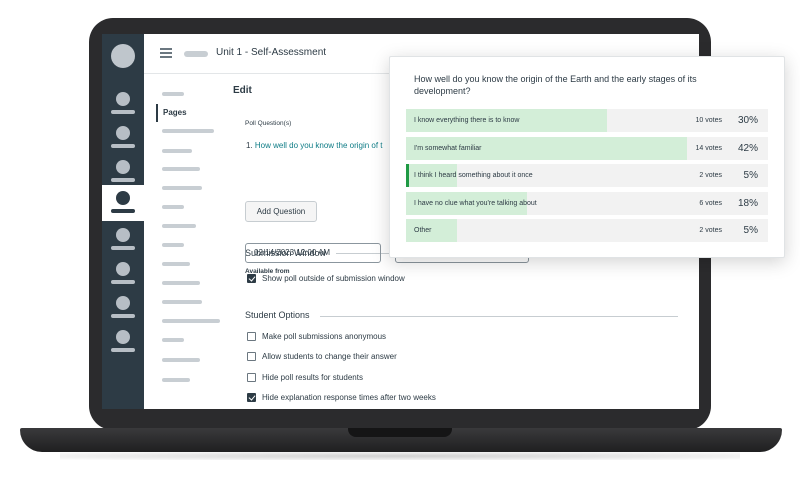  Describe the element at coordinates (281, 211) in the screenshot. I see `add-question-button: Add Question` at that location.